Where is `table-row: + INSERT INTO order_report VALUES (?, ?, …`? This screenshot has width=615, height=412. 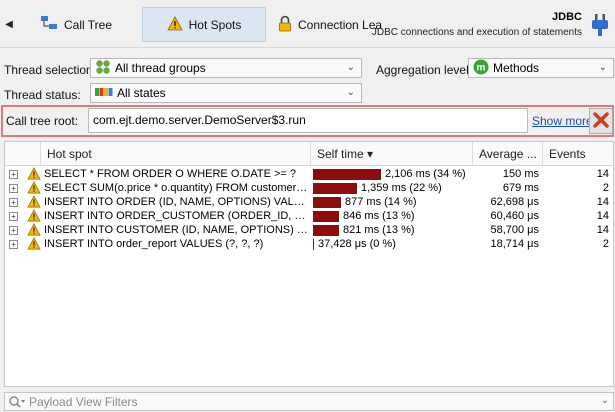 table-row: + INSERT INTO order_report VALUES (?, ?, … is located at coordinates (309, 244).